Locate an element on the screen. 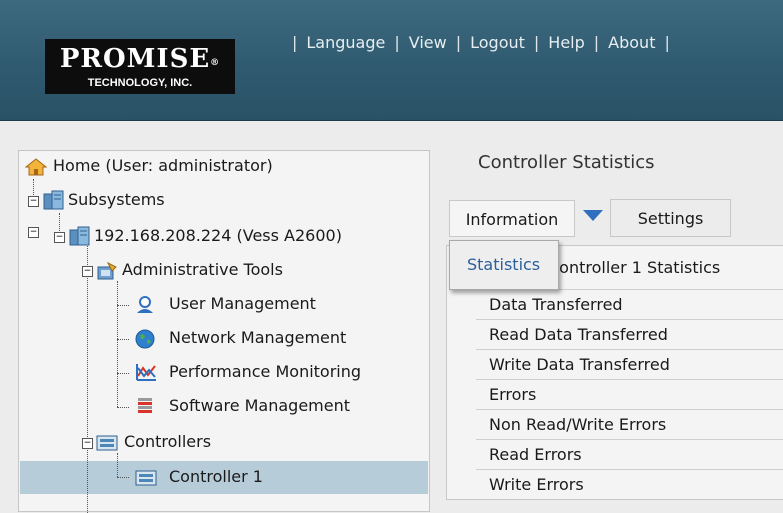  nav-language-link: Language is located at coordinates (345, 42).